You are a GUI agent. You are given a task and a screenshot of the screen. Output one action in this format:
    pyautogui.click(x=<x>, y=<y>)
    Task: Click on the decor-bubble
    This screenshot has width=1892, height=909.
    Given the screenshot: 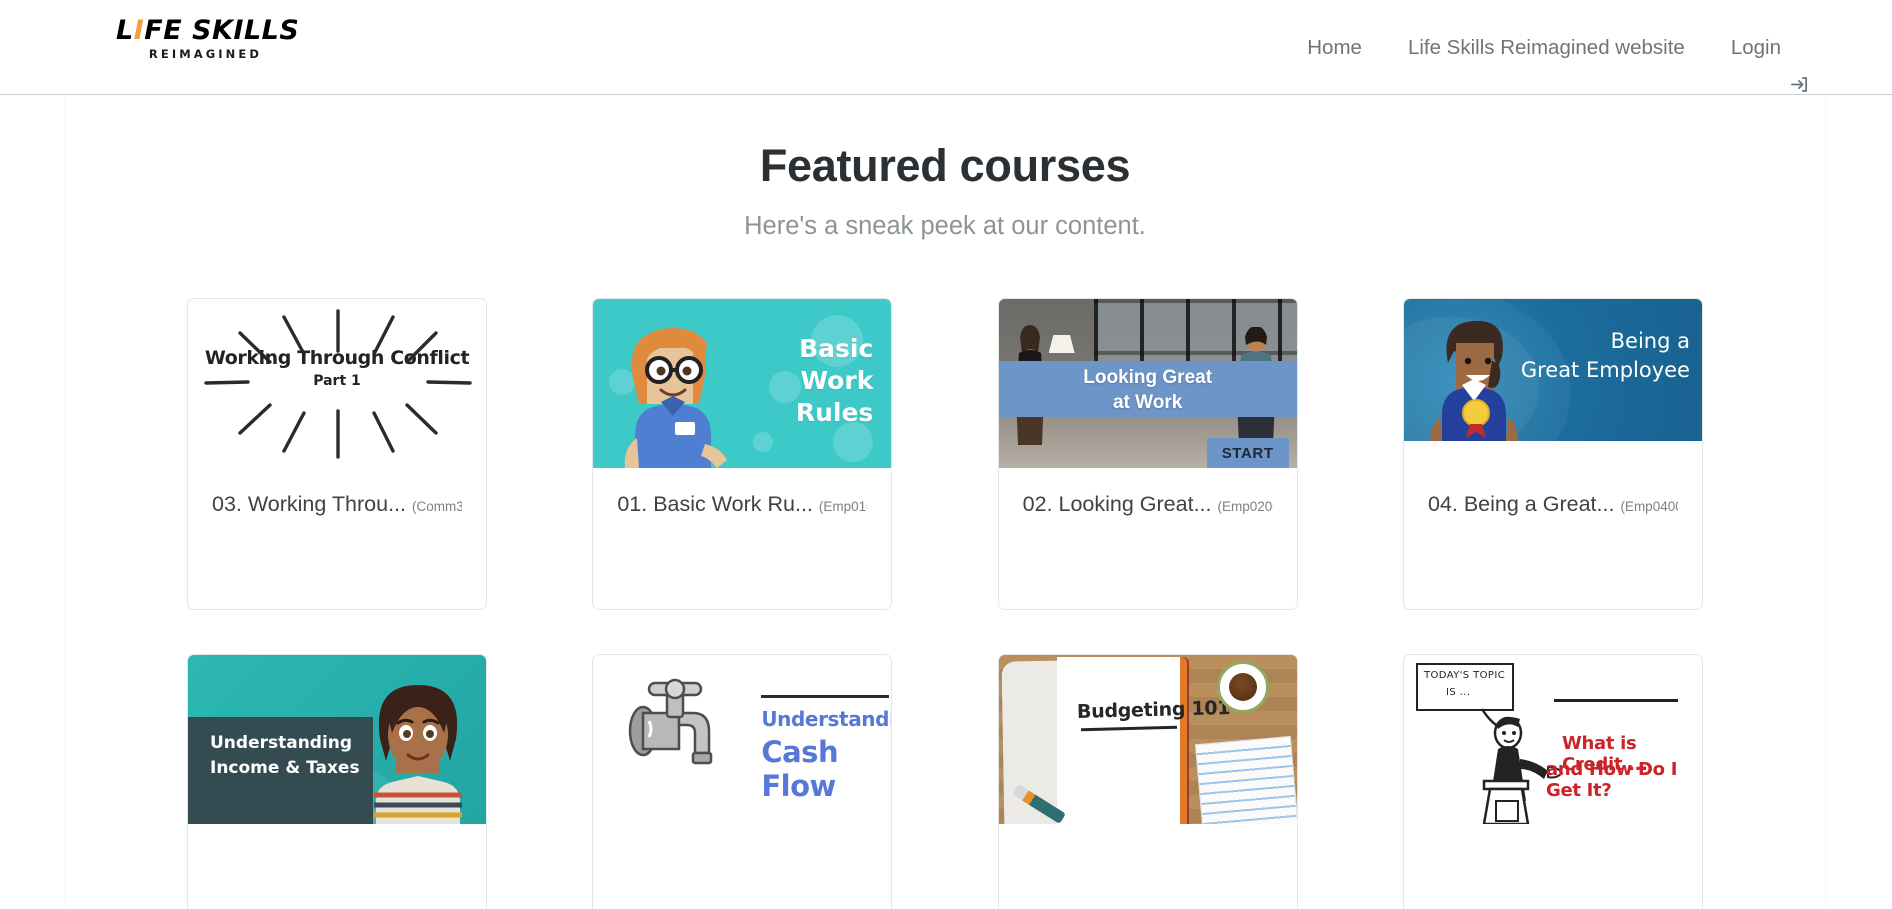 What is the action you would take?
    pyautogui.click(x=763, y=442)
    